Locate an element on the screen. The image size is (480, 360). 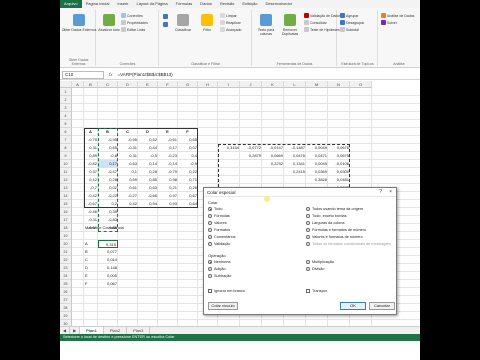
table-cell: 0,67 is located at coordinates (188, 196).